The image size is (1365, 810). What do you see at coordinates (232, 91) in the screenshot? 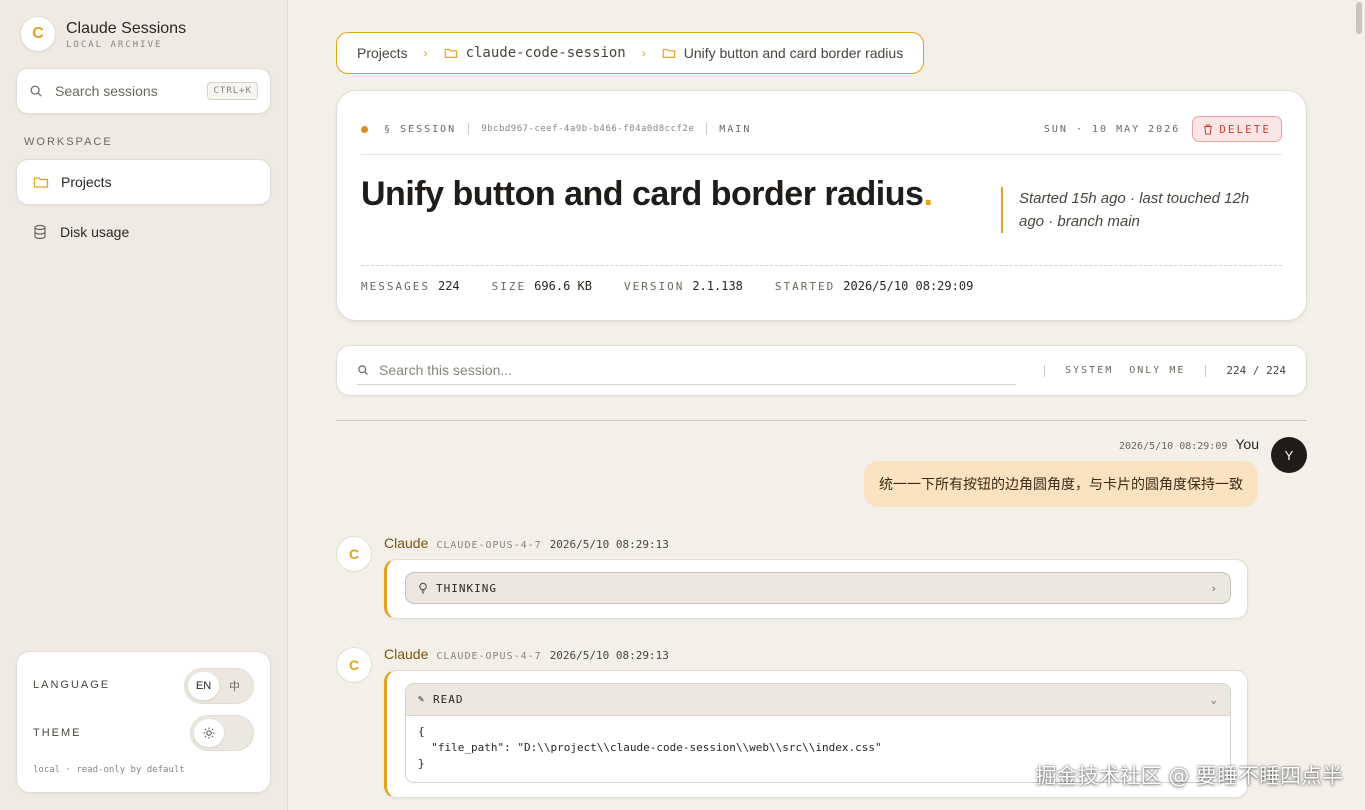
I see `shortcut-badge: CTRL+K` at bounding box center [232, 91].